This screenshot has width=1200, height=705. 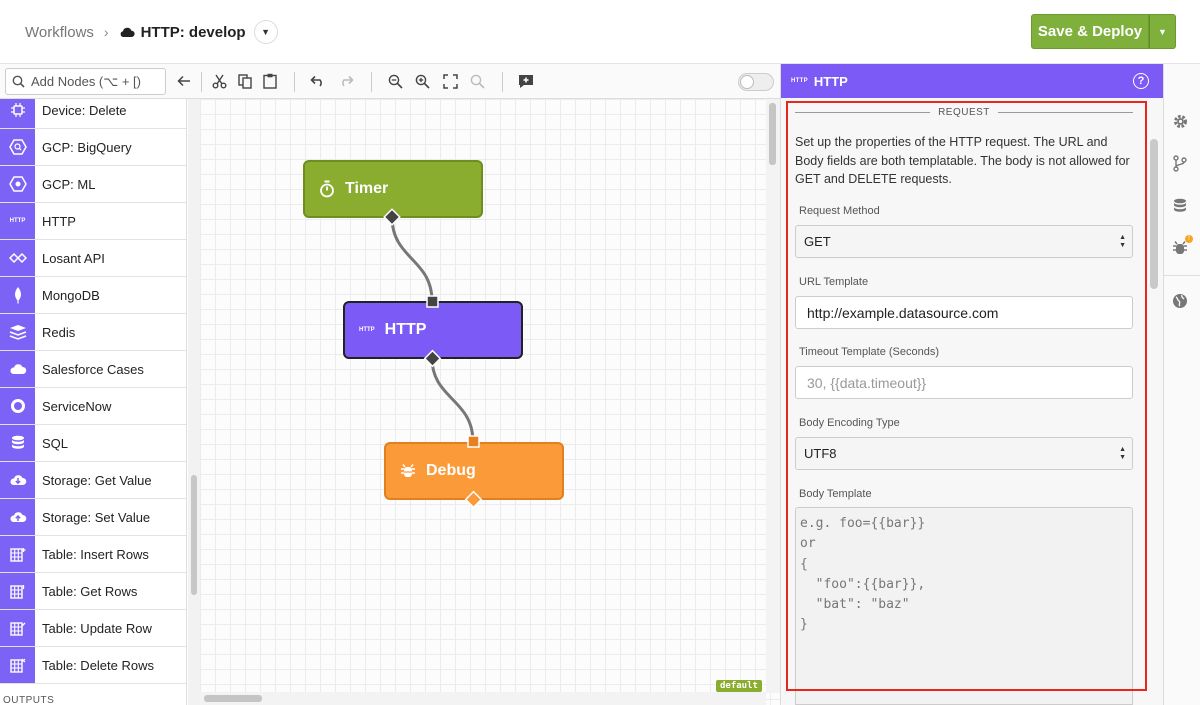 I want to click on losant-icon, so click(x=17, y=258).